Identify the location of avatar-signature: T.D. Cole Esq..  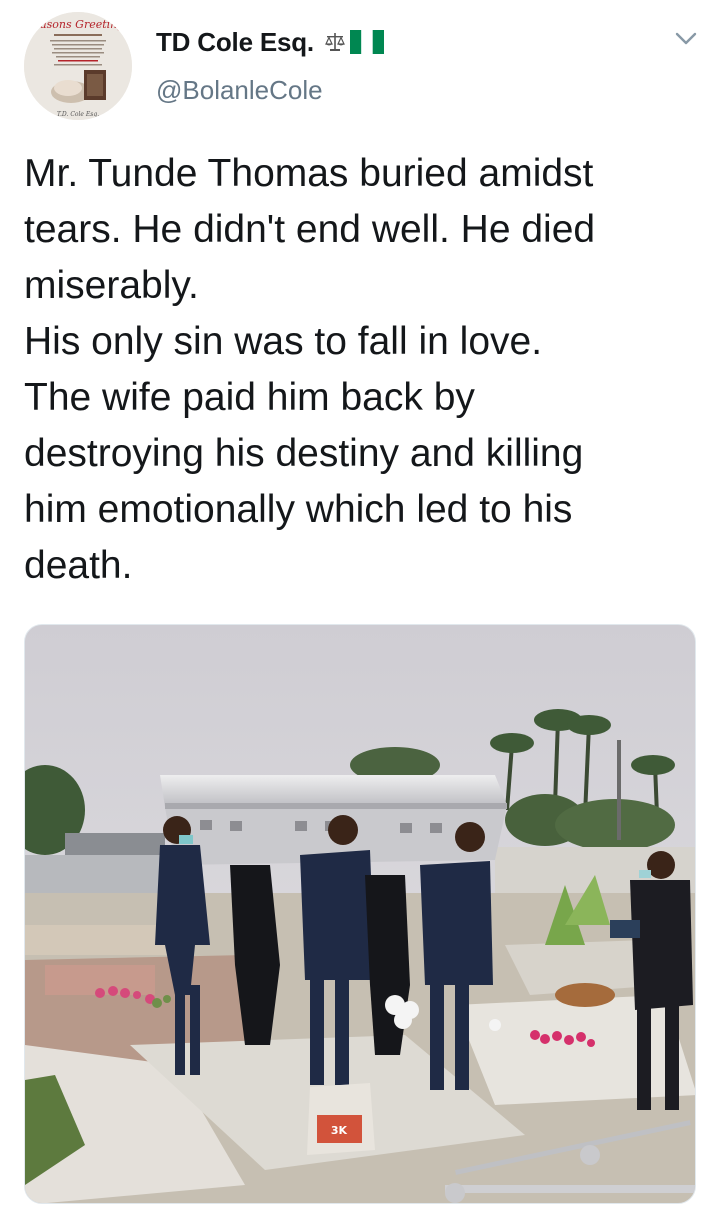
(78, 114).